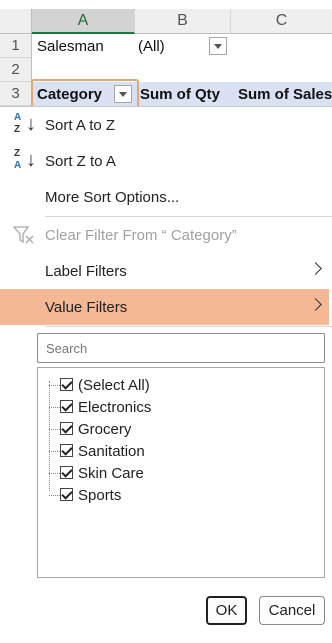  What do you see at coordinates (80, 161) in the screenshot?
I see `sort-z-to-a-label: Sort Z to A` at bounding box center [80, 161].